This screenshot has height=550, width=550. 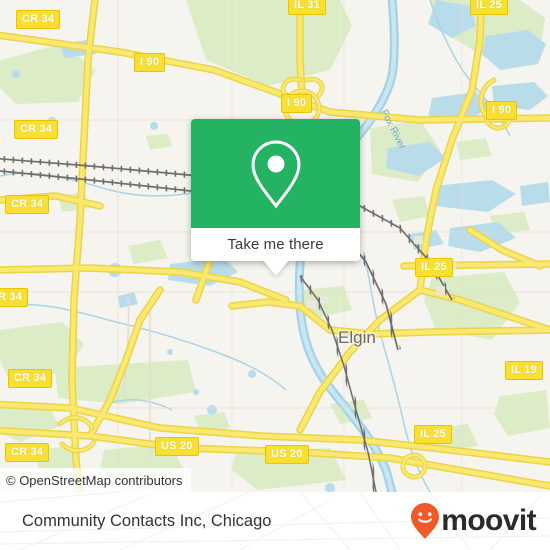 I want to click on popup-cta-panel: Take me there, so click(x=275, y=244).